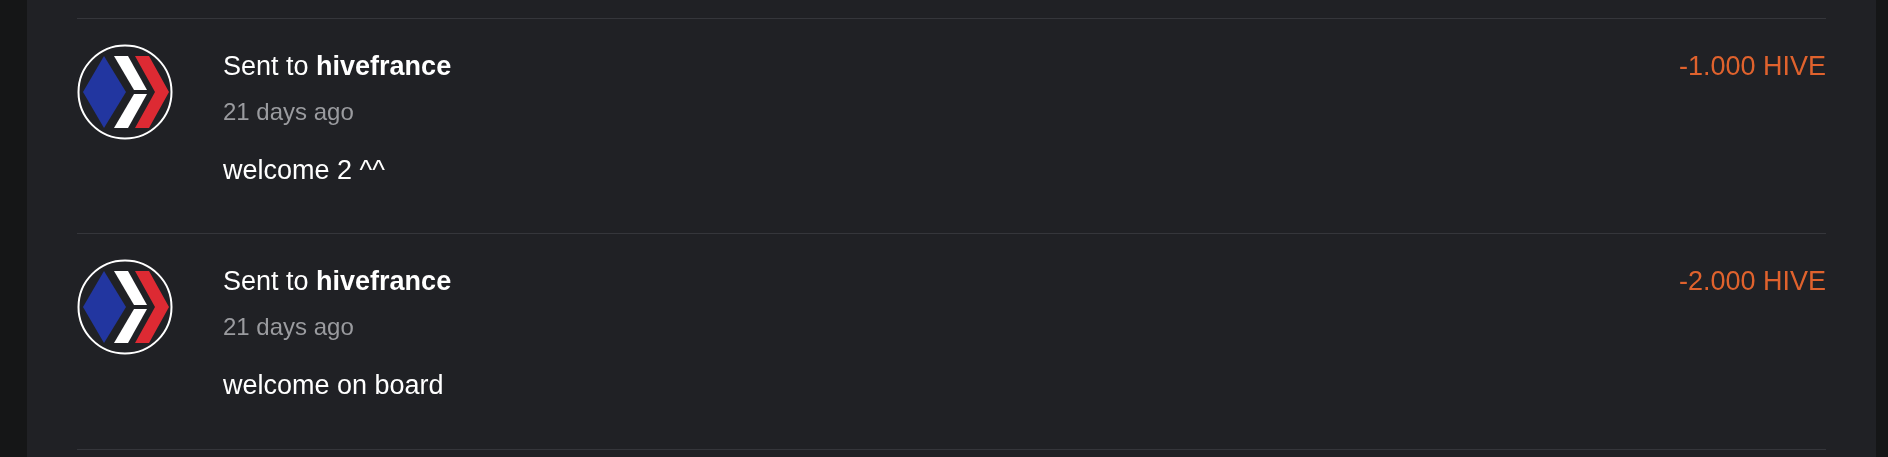  Describe the element at coordinates (1752, 281) in the screenshot. I see `transaction-amount: -2.000 HIVE` at that location.